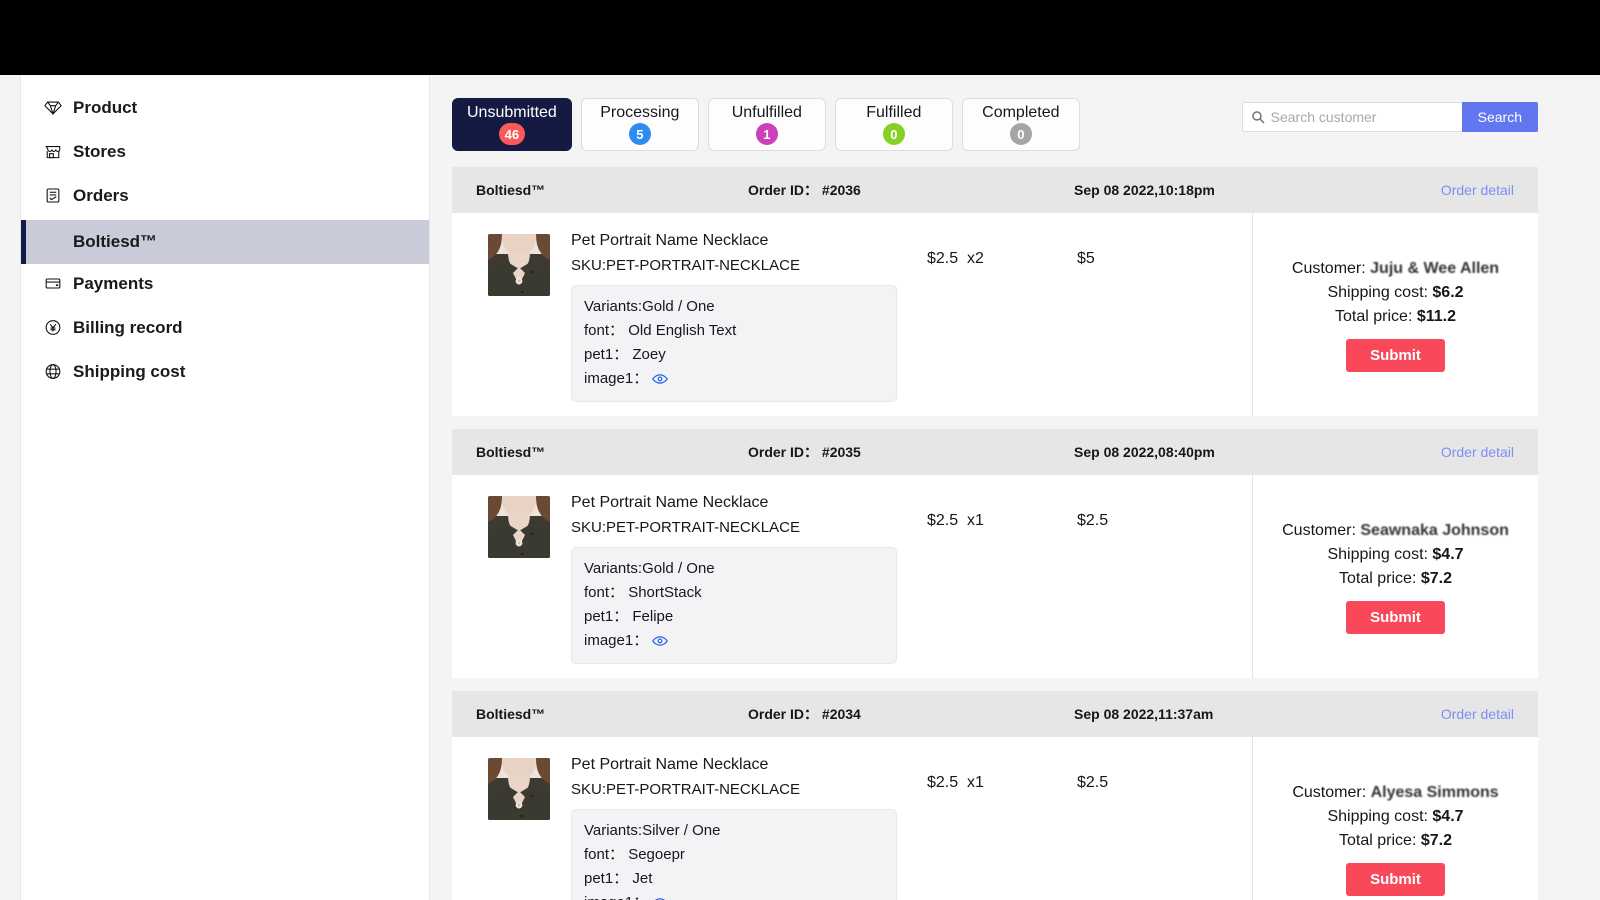  What do you see at coordinates (589, 265) in the screenshot?
I see `sku-label: SKU:` at bounding box center [589, 265].